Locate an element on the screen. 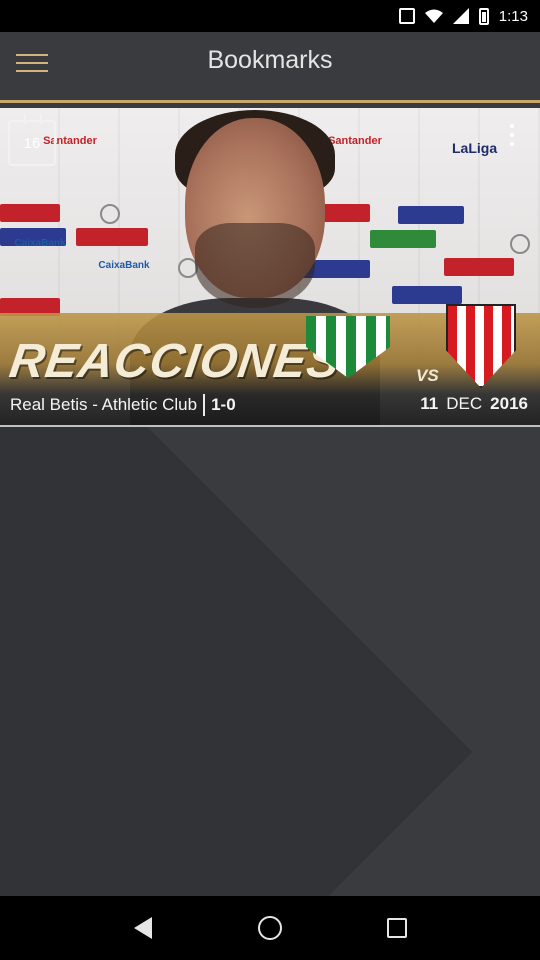 This screenshot has height=960, width=540. bookmark-caption: Real Betis - Athletic Club 1-0 is located at coordinates (123, 405).